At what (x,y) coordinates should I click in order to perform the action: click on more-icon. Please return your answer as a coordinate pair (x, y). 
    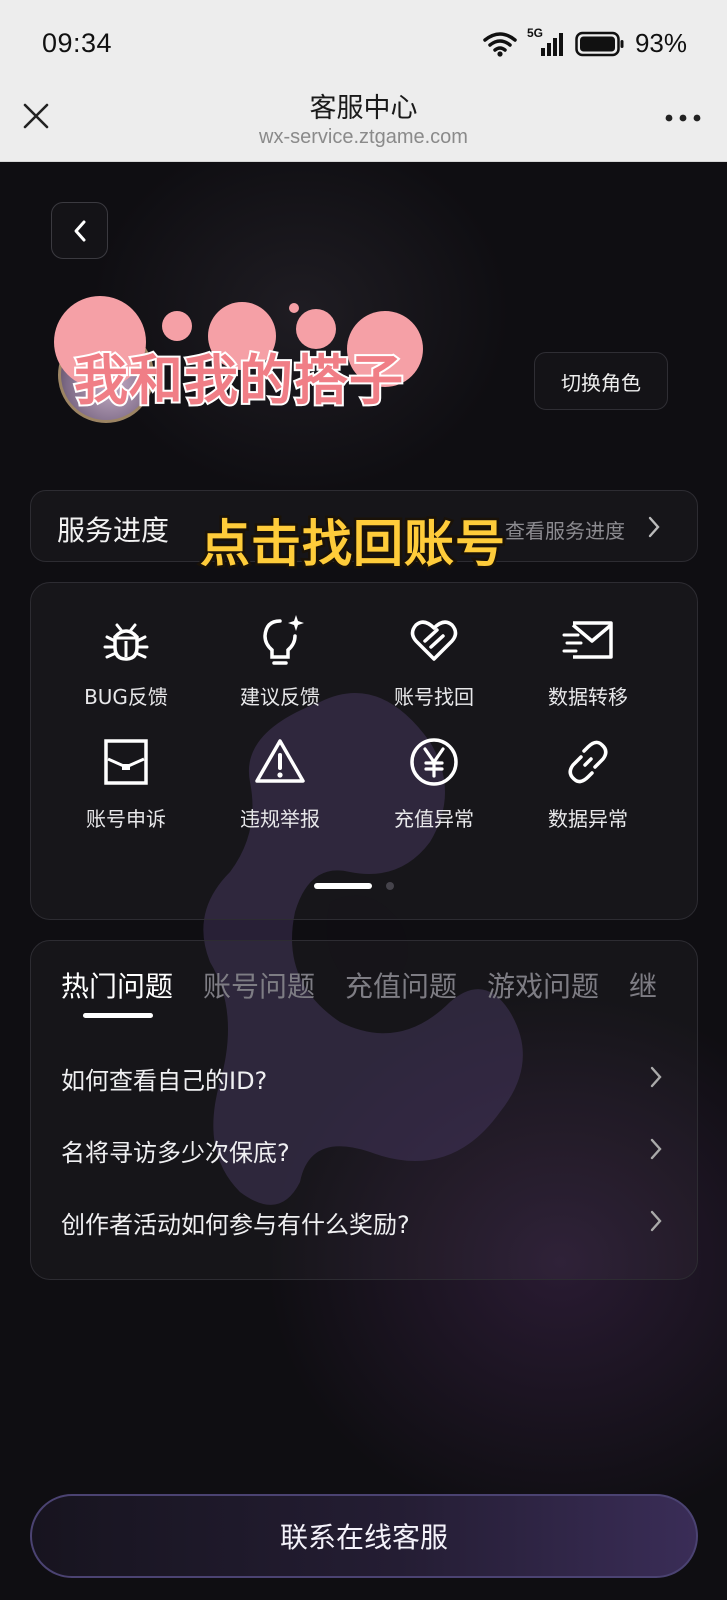
    Looking at the image, I should click on (683, 118).